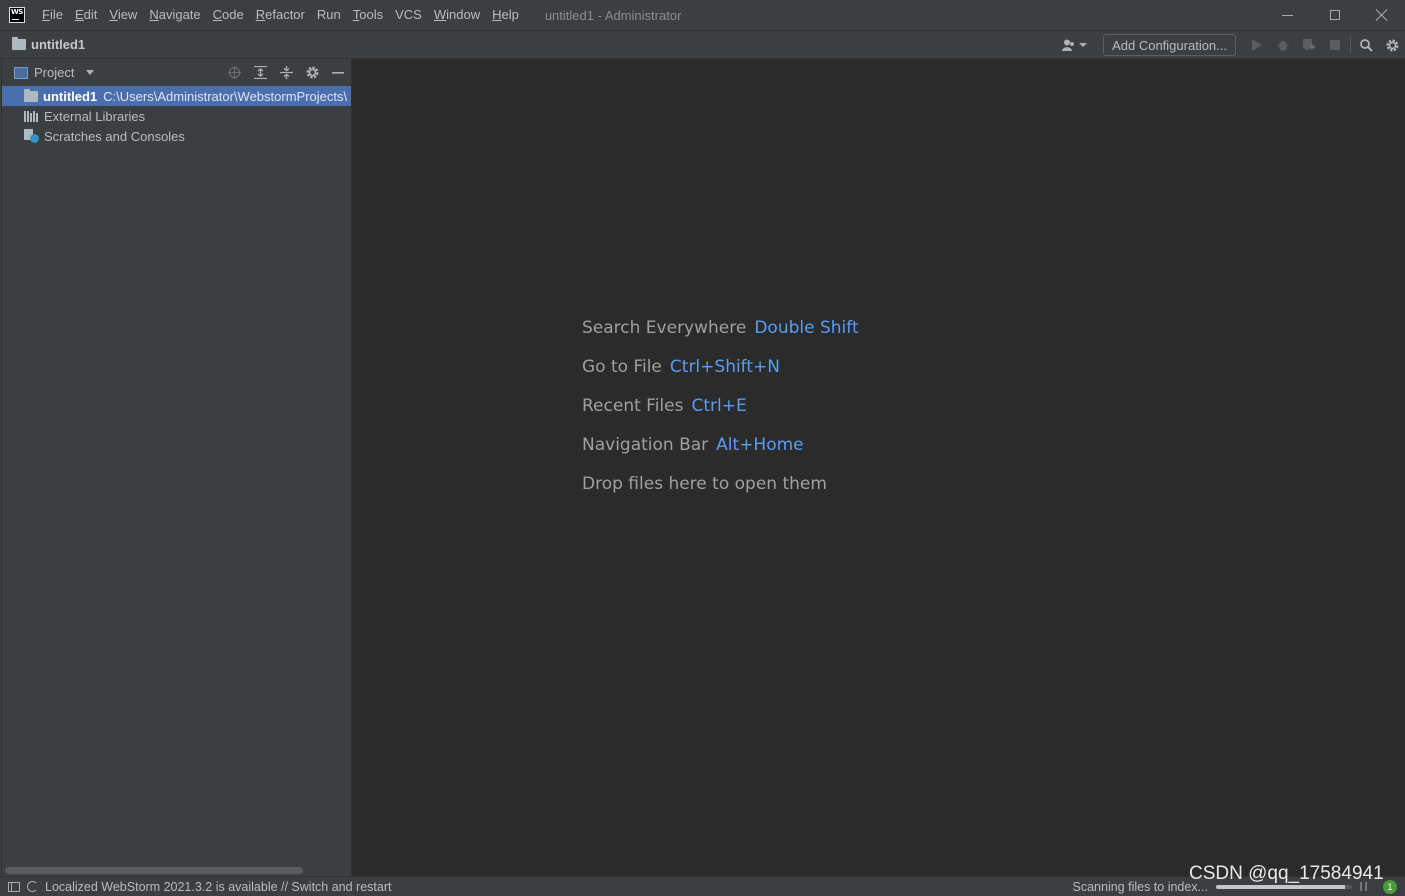  What do you see at coordinates (58, 44) in the screenshot?
I see `nav-project-name: untitled1` at bounding box center [58, 44].